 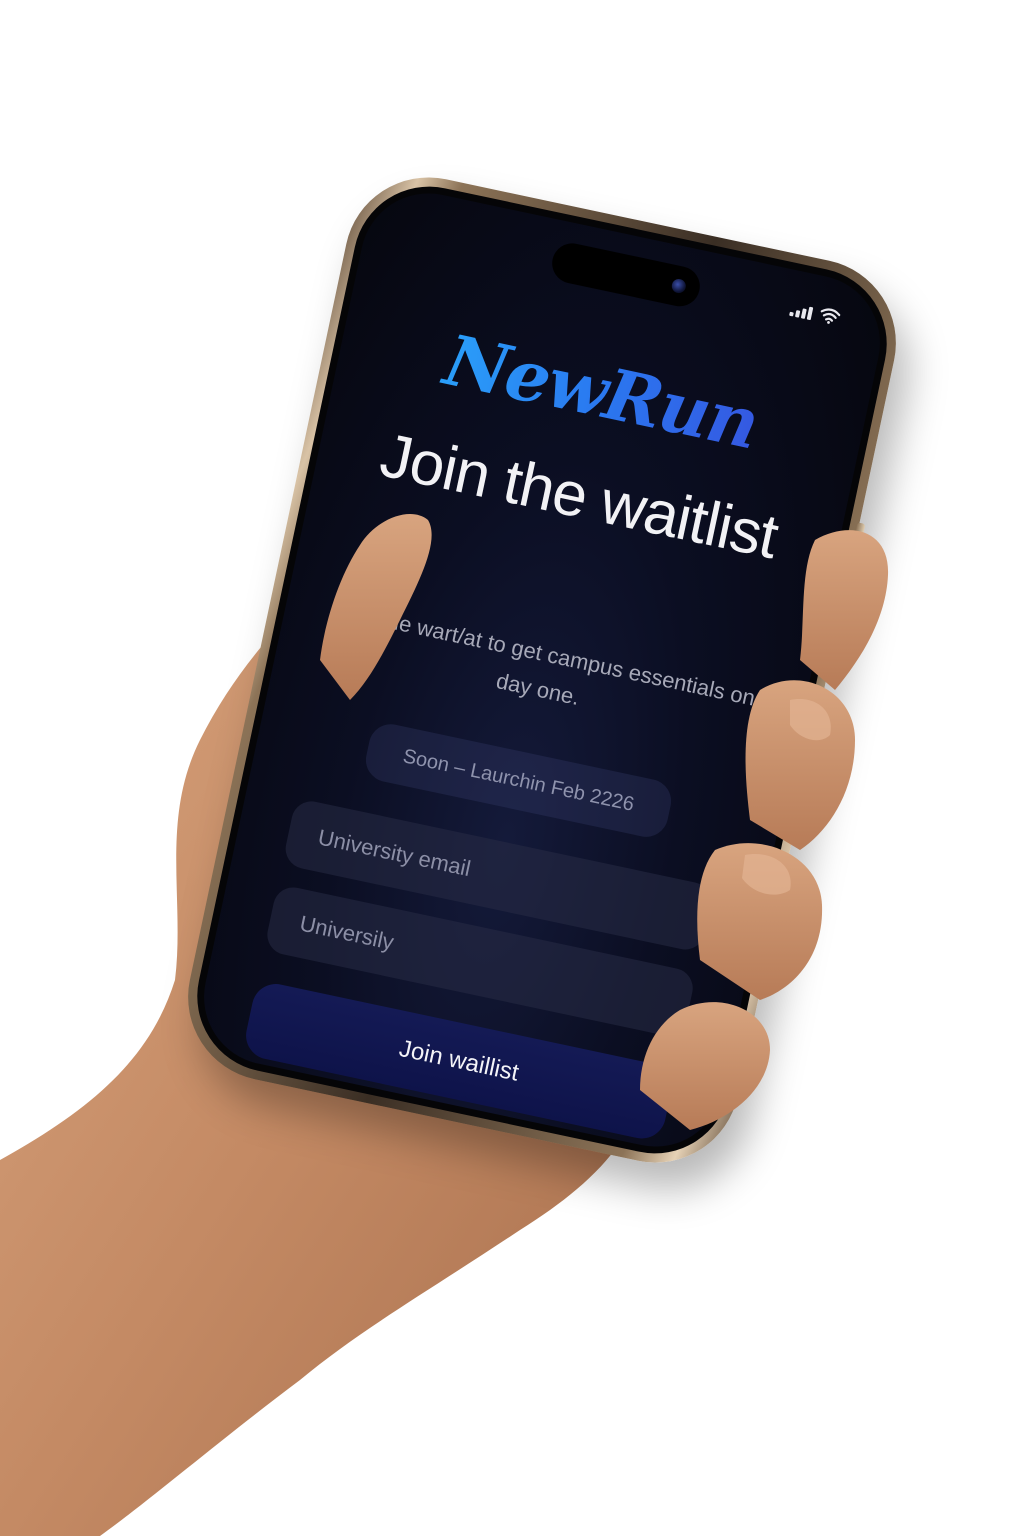 I want to click on cellular-signal-icon, so click(x=801, y=312).